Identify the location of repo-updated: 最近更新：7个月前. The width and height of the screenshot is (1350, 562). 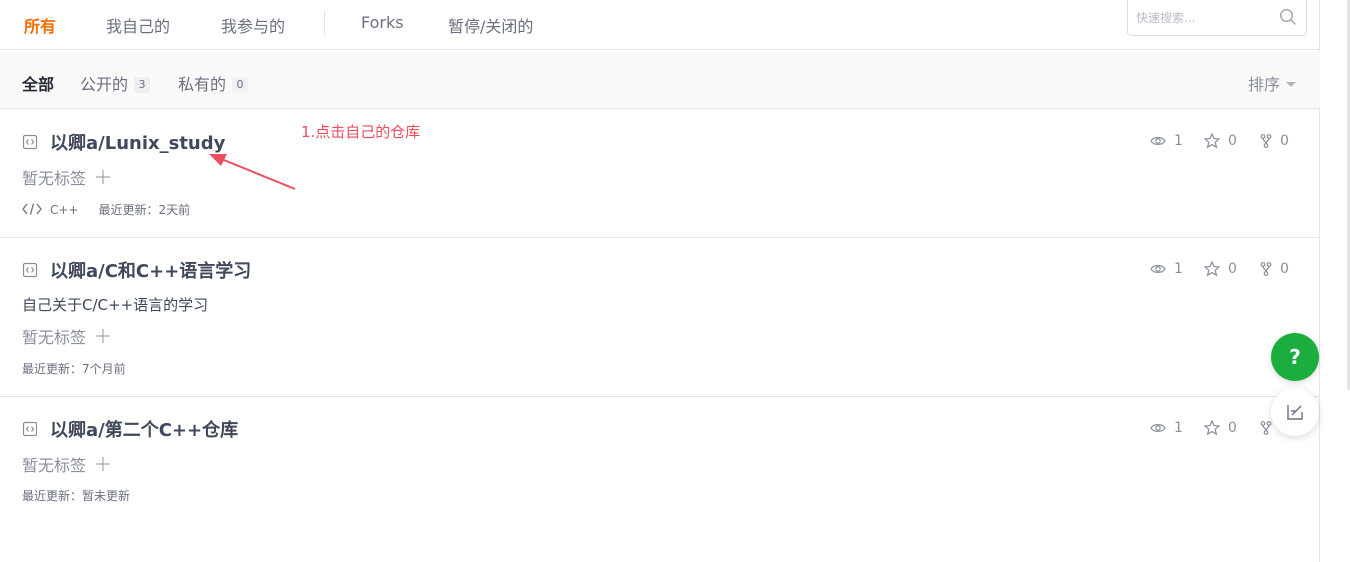
(74, 369).